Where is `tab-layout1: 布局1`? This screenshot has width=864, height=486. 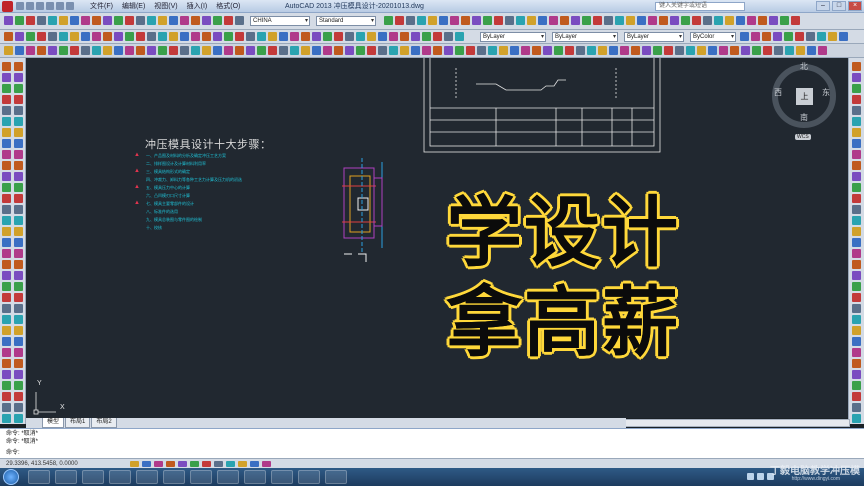
tab-layout1: 布局1 is located at coordinates (78, 423).